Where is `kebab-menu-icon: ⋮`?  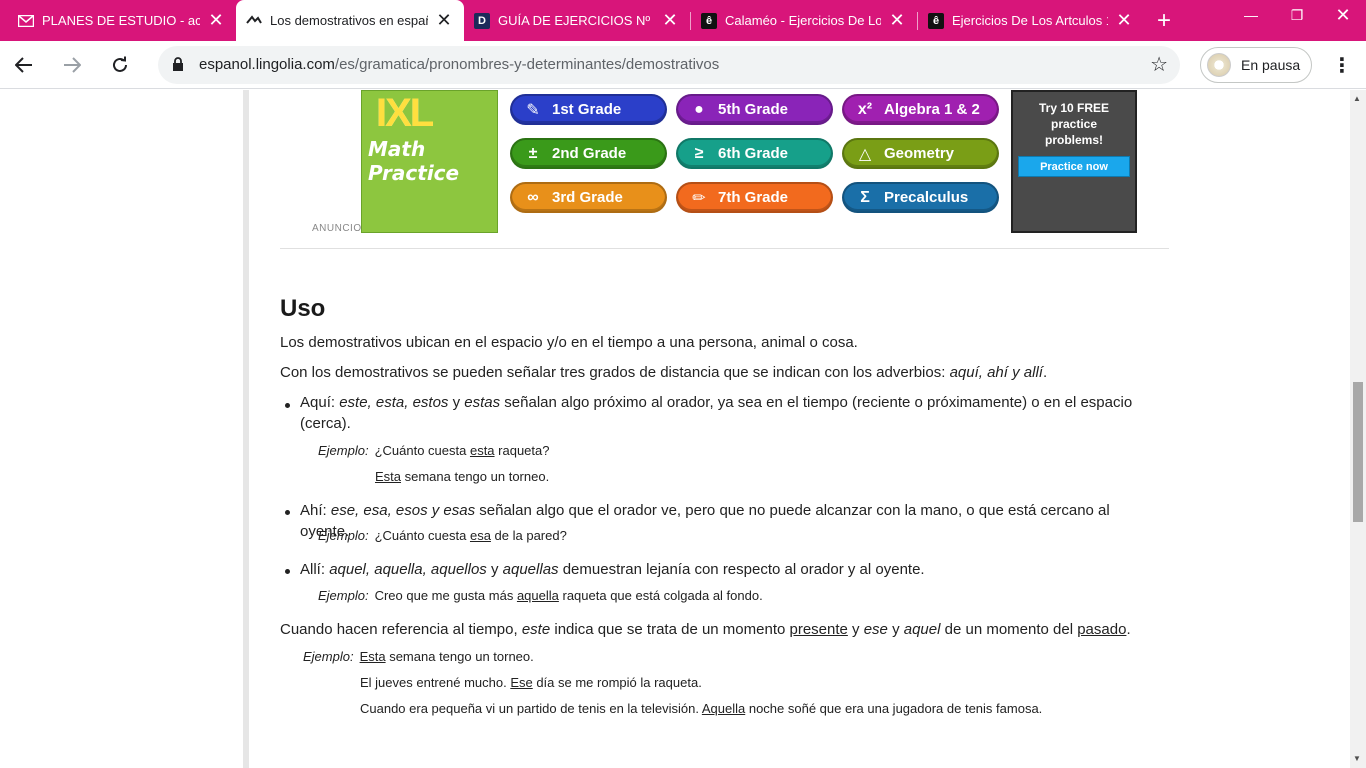 kebab-menu-icon: ⋮ is located at coordinates (1342, 65).